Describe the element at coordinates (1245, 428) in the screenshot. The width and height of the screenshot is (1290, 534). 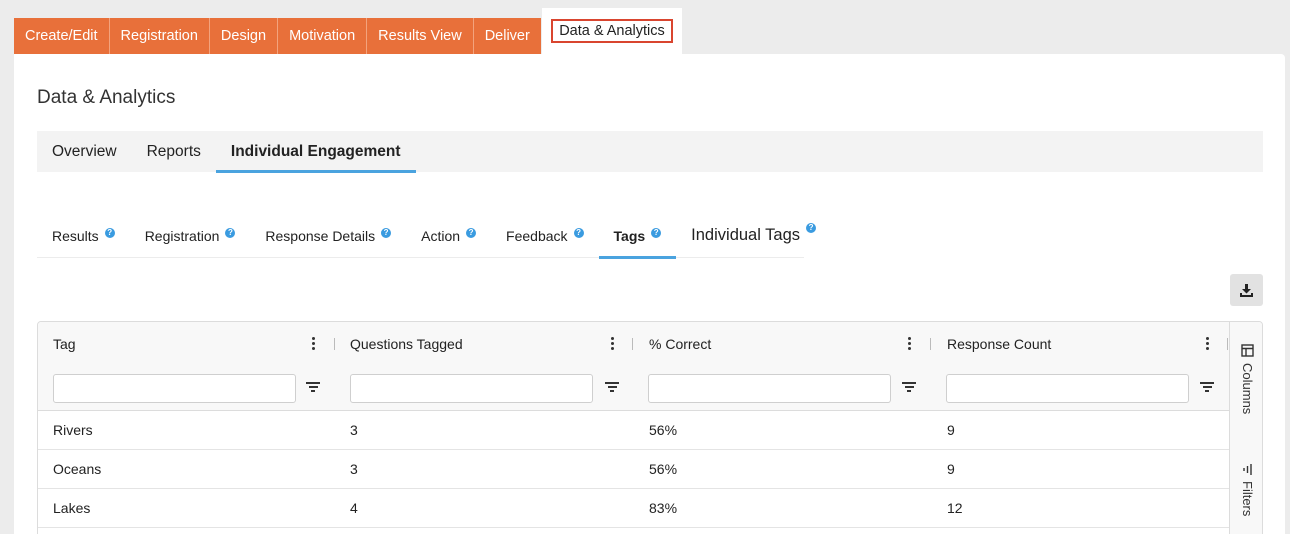
I see `grid-side-panel: Columns Filters` at that location.